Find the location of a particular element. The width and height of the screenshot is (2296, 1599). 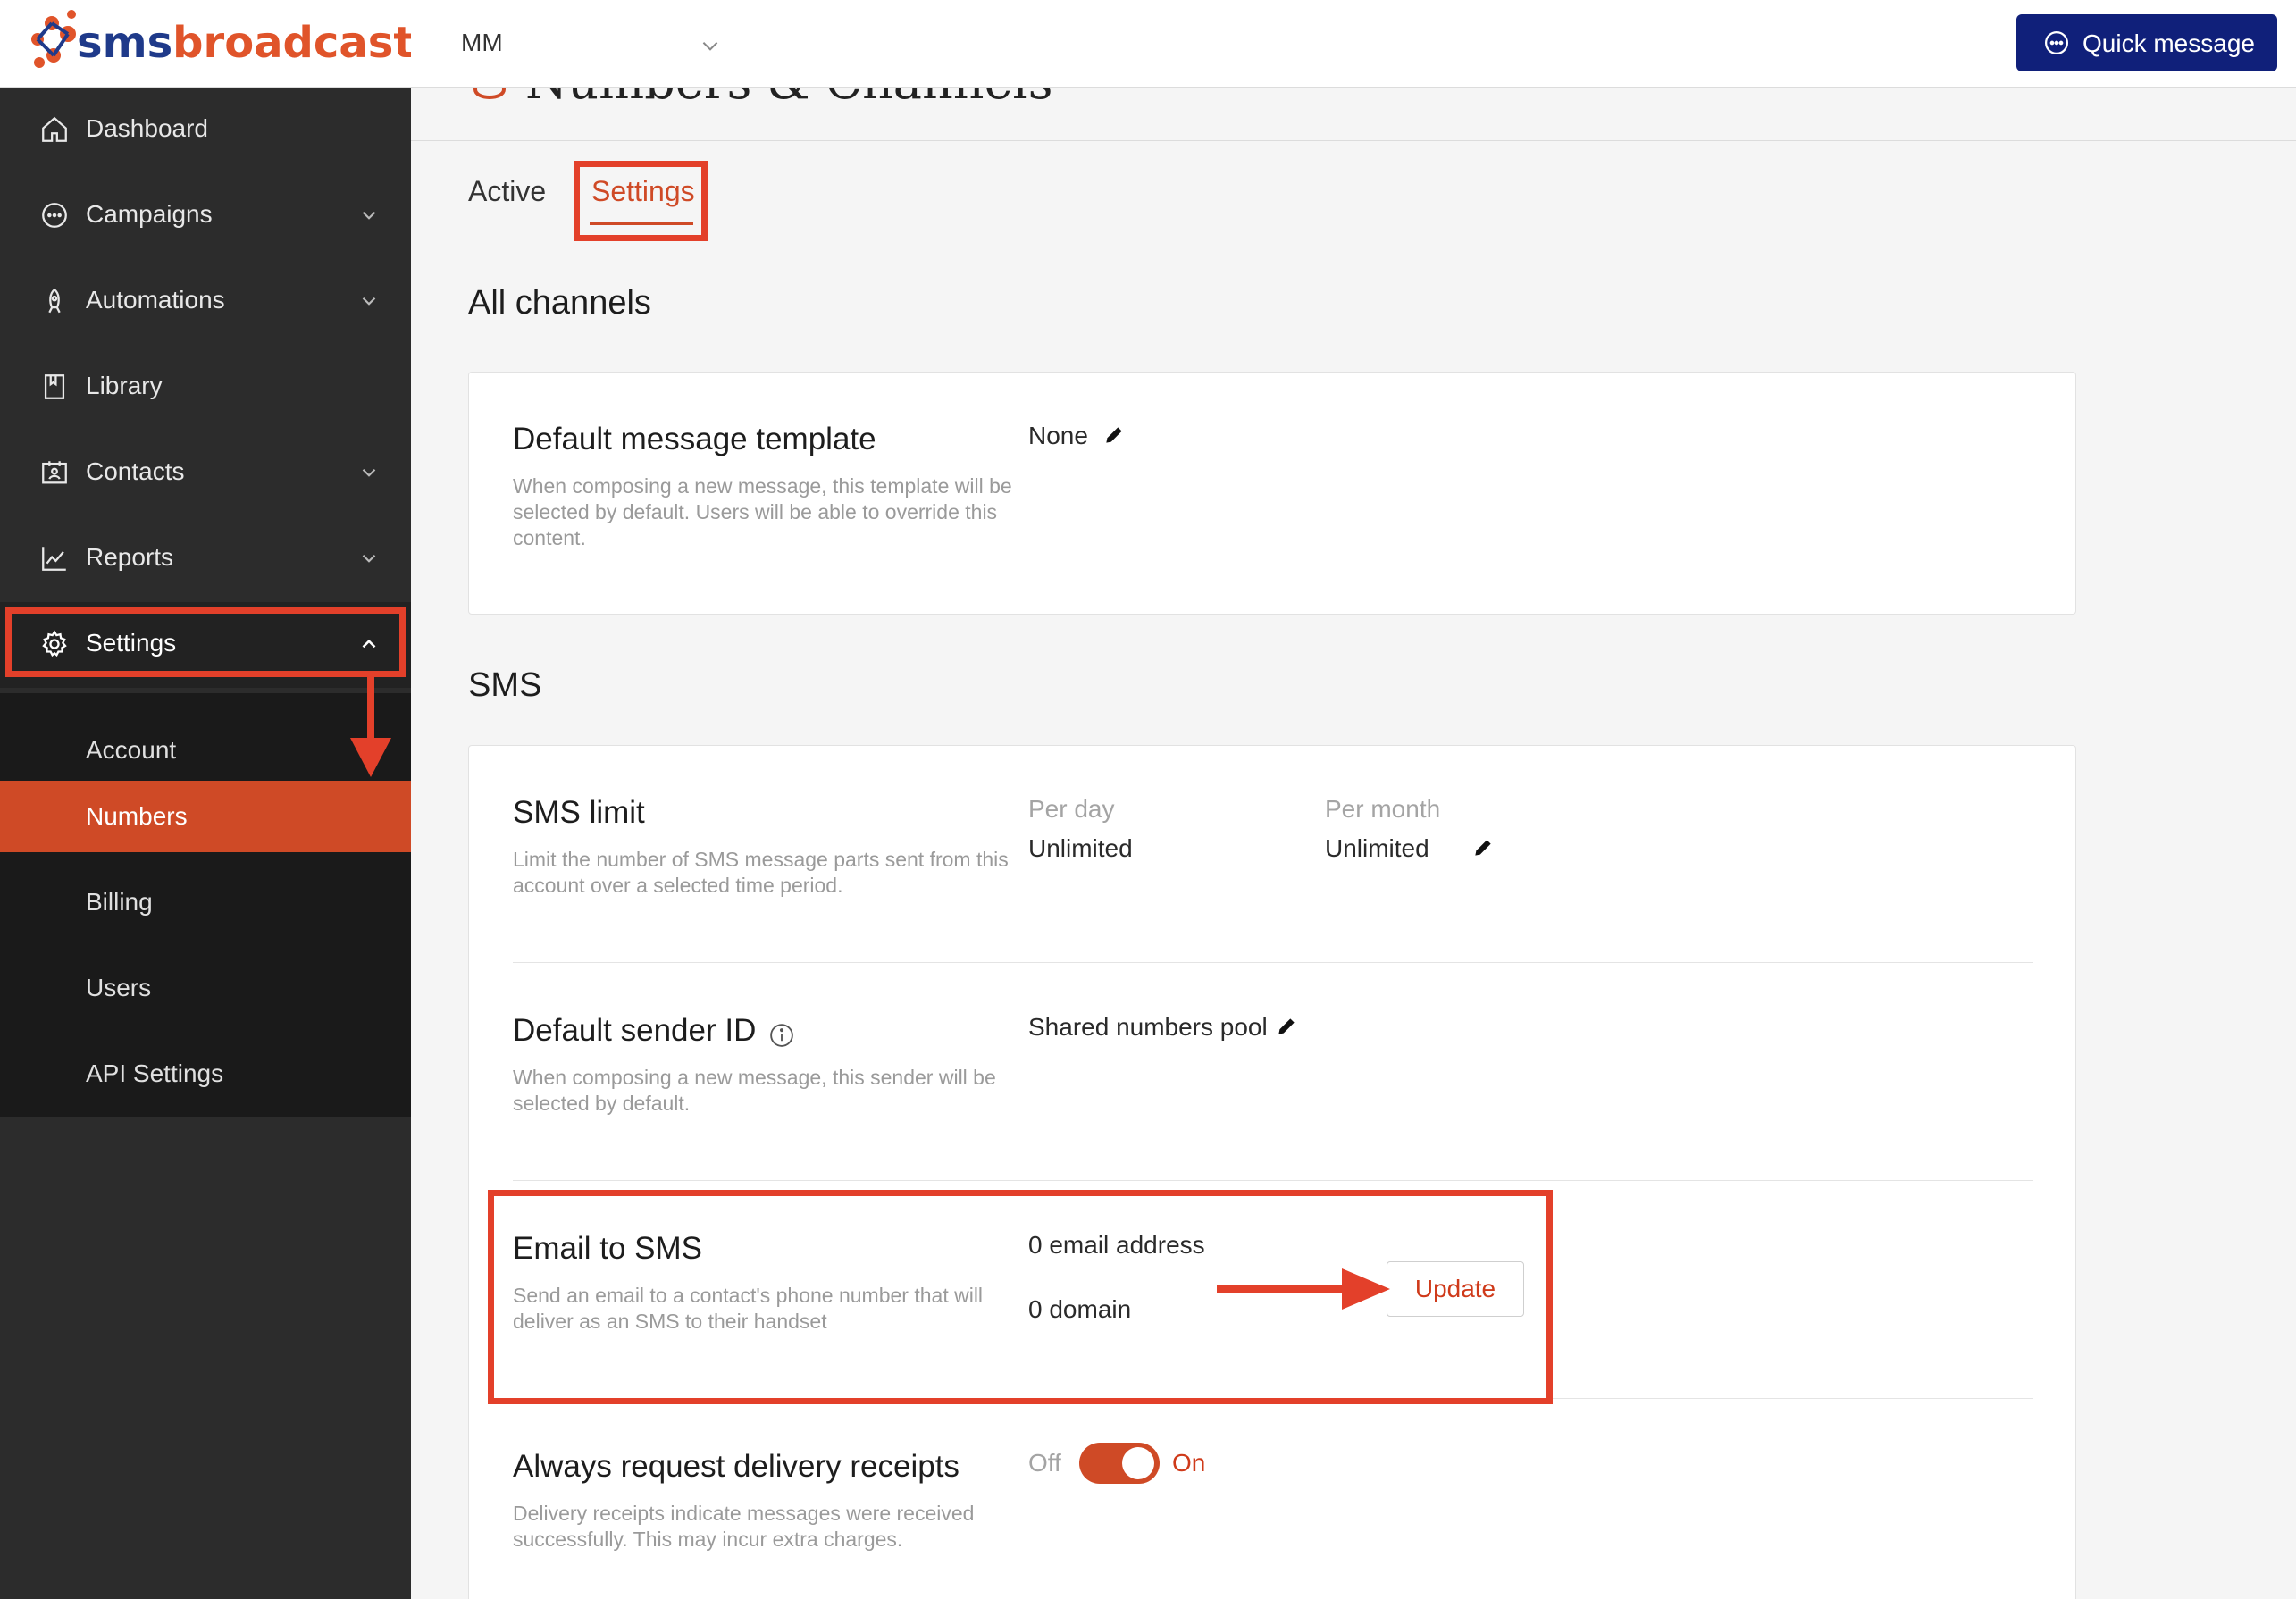

highlight-box-settings-tab is located at coordinates (641, 201).